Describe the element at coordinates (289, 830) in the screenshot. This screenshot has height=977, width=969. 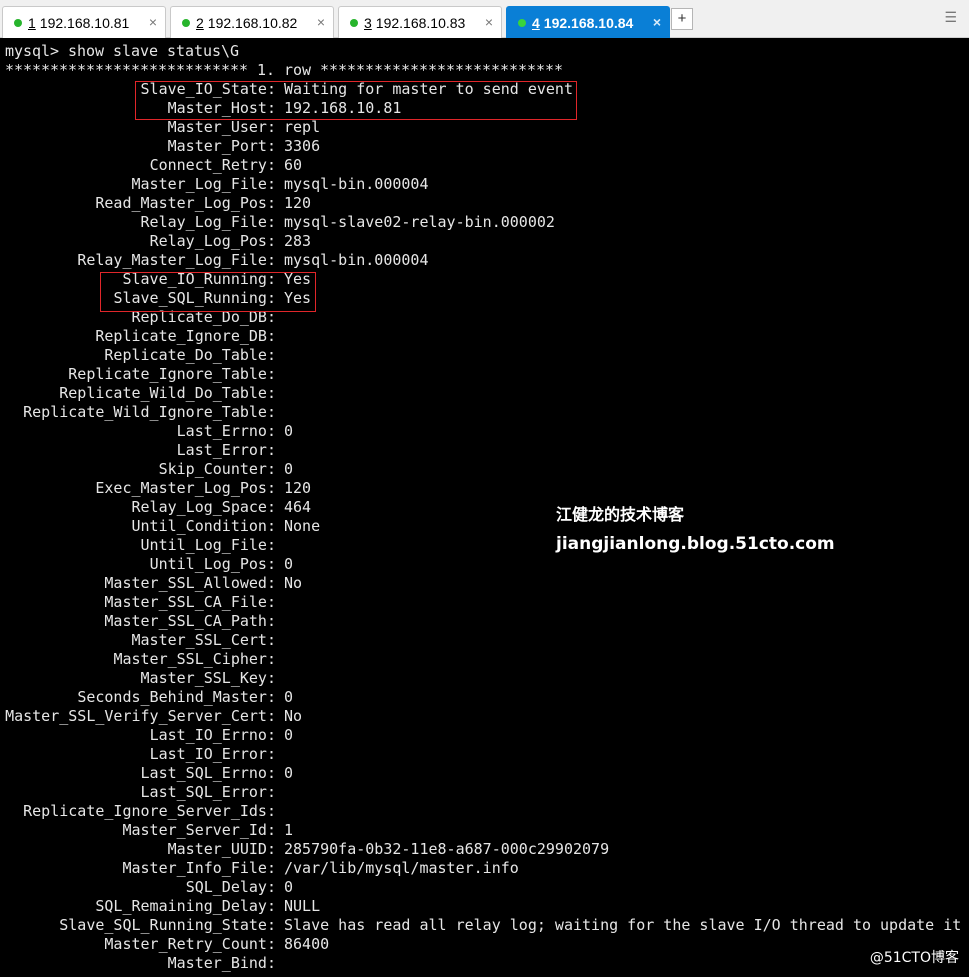
I see `status-field-value: 1` at that location.